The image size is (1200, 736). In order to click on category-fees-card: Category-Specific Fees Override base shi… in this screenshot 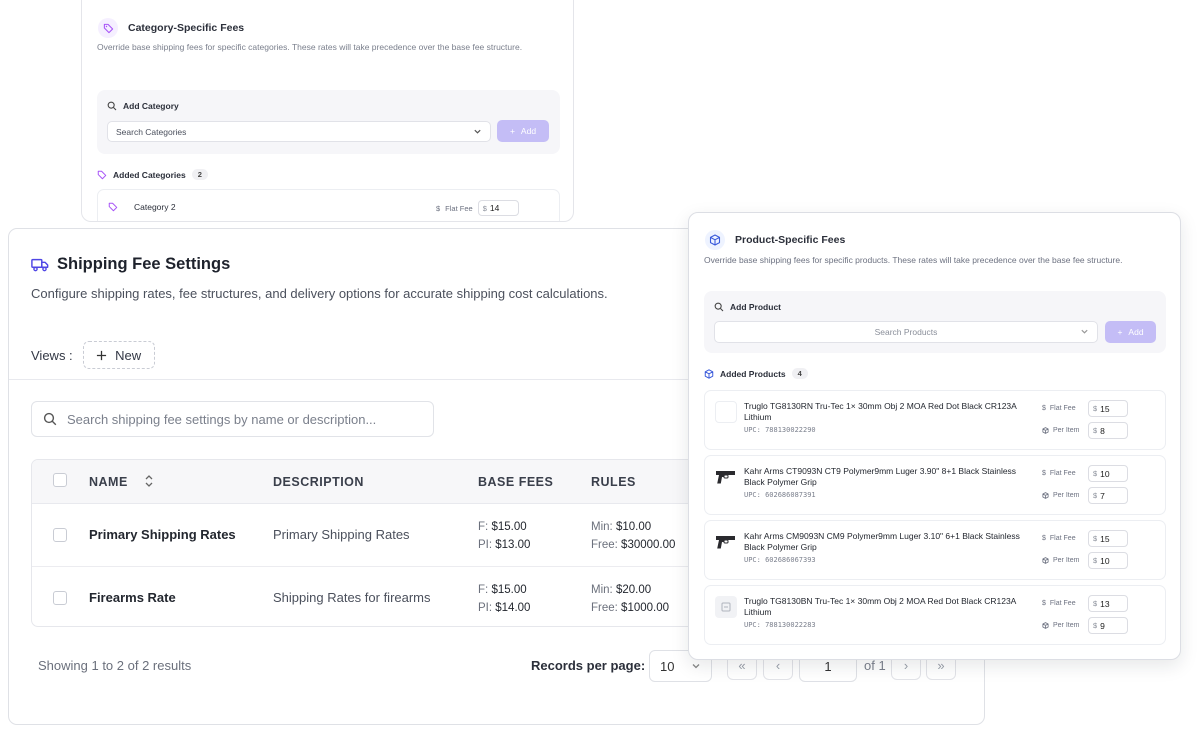, I will do `click(327, 111)`.